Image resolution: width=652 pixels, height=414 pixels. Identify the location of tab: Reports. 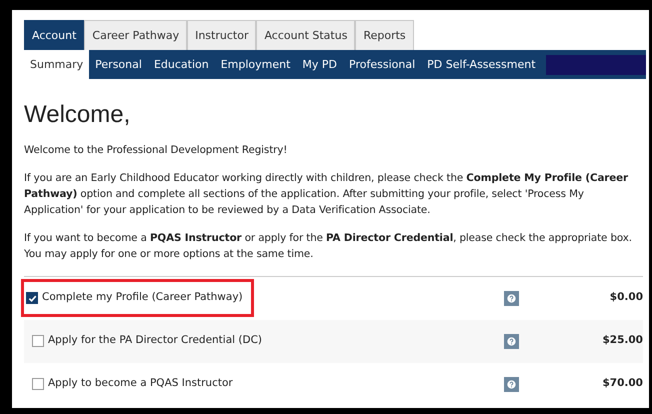
(384, 35).